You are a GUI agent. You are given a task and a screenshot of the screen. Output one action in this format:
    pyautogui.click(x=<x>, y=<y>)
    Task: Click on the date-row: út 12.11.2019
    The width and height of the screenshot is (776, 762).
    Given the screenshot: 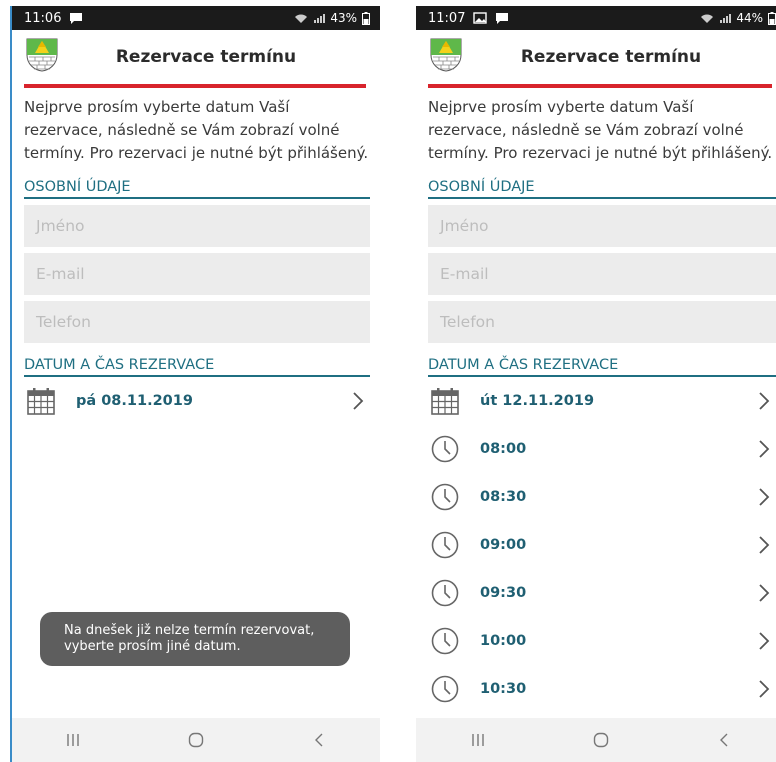 What is the action you would take?
    pyautogui.click(x=602, y=401)
    